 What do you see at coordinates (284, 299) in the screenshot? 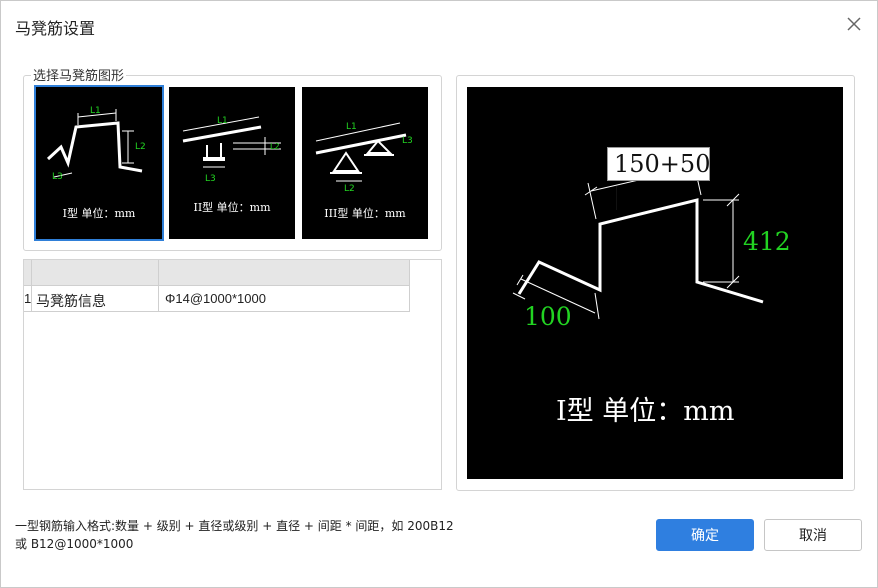
I see `rebar-info-value-cell: Φ14@1000*1000` at bounding box center [284, 299].